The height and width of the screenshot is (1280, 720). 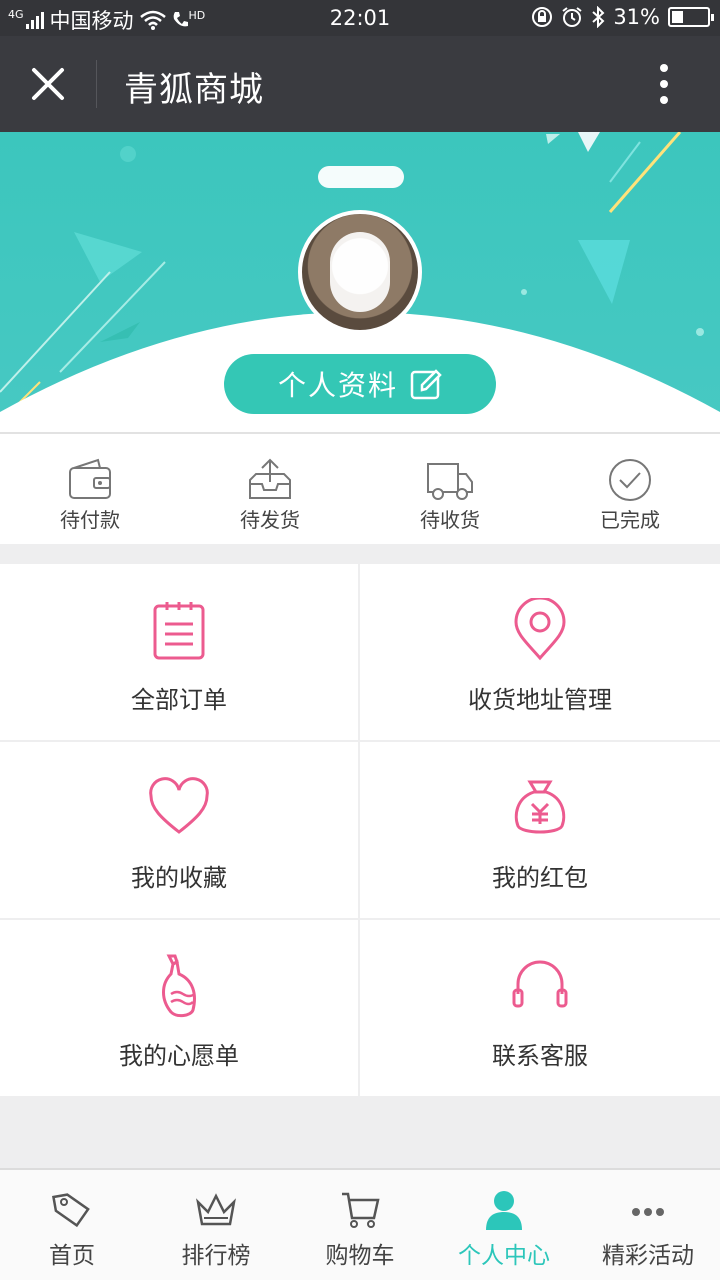 I want to click on wish-bottle-icon, so click(x=179, y=986).